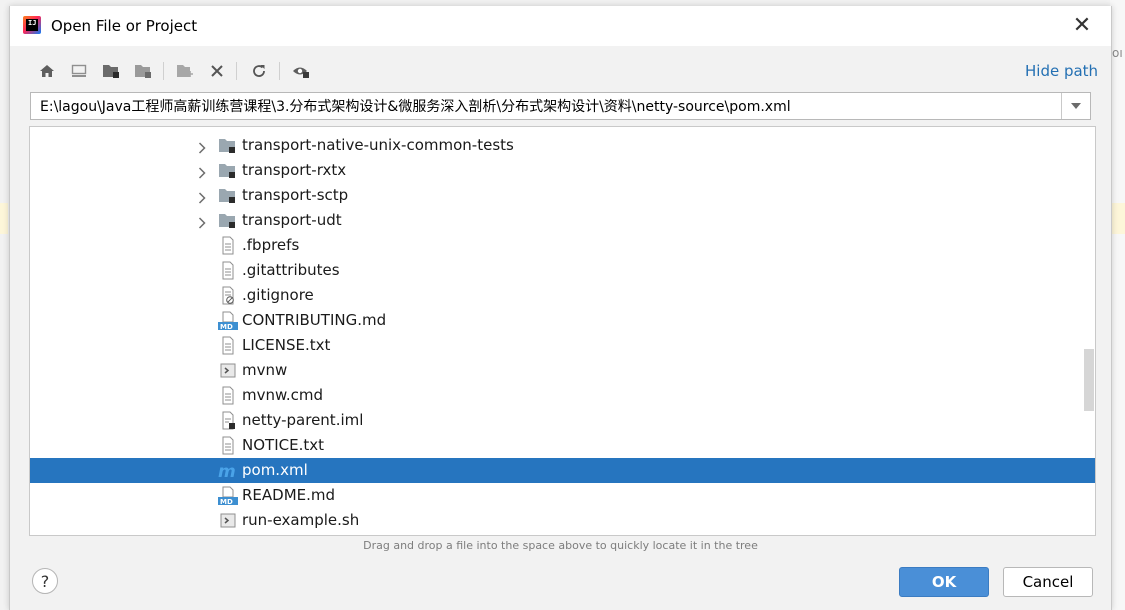 The width and height of the screenshot is (1125, 610). I want to click on tree-row: mvnw, so click(562, 370).